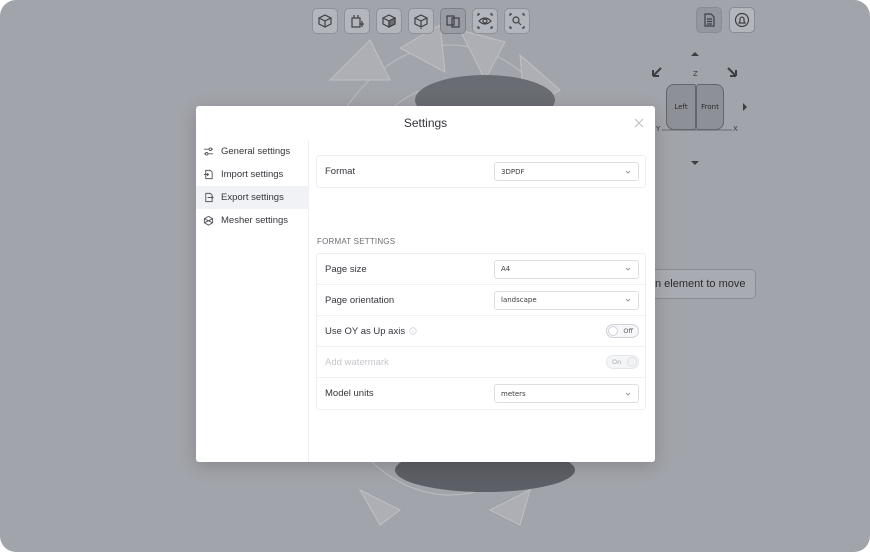 The width and height of the screenshot is (870, 552). Describe the element at coordinates (413, 331) in the screenshot. I see `info-icon` at that location.